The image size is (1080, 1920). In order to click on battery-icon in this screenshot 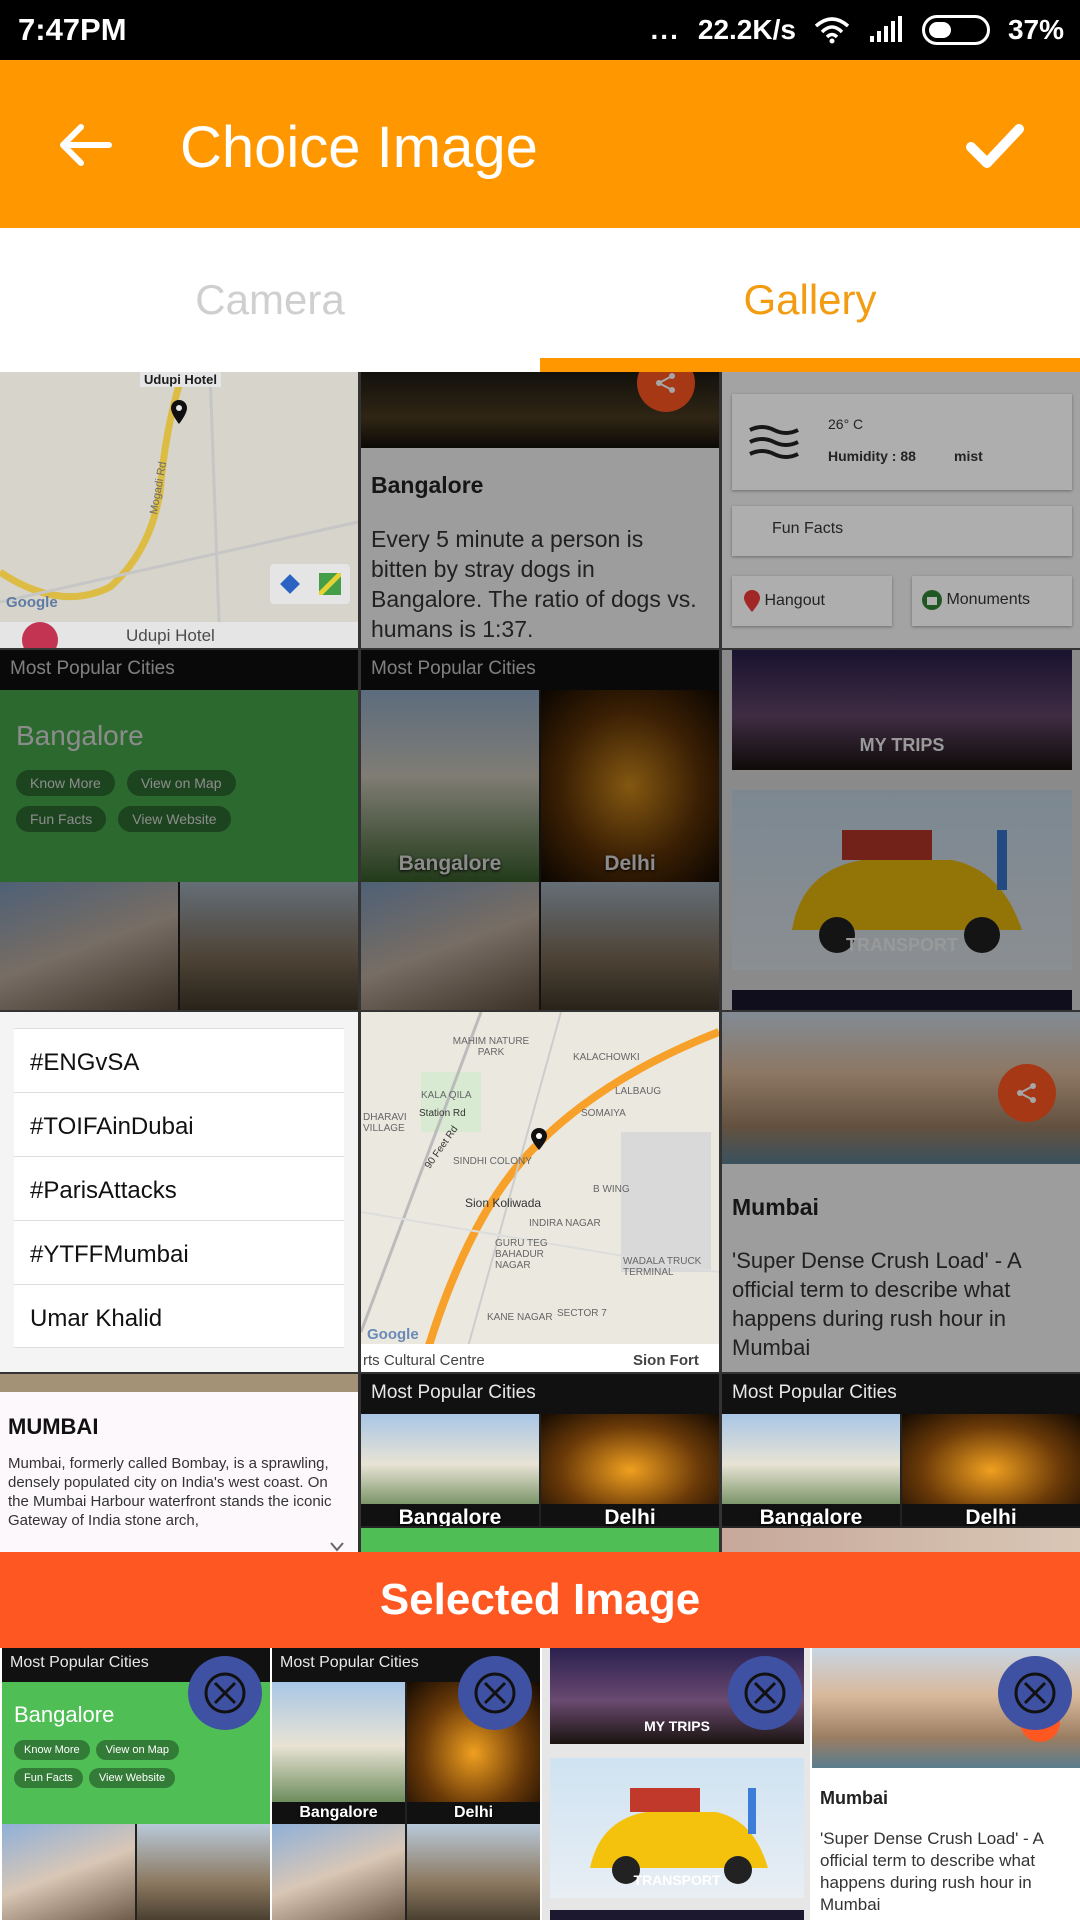, I will do `click(955, 30)`.